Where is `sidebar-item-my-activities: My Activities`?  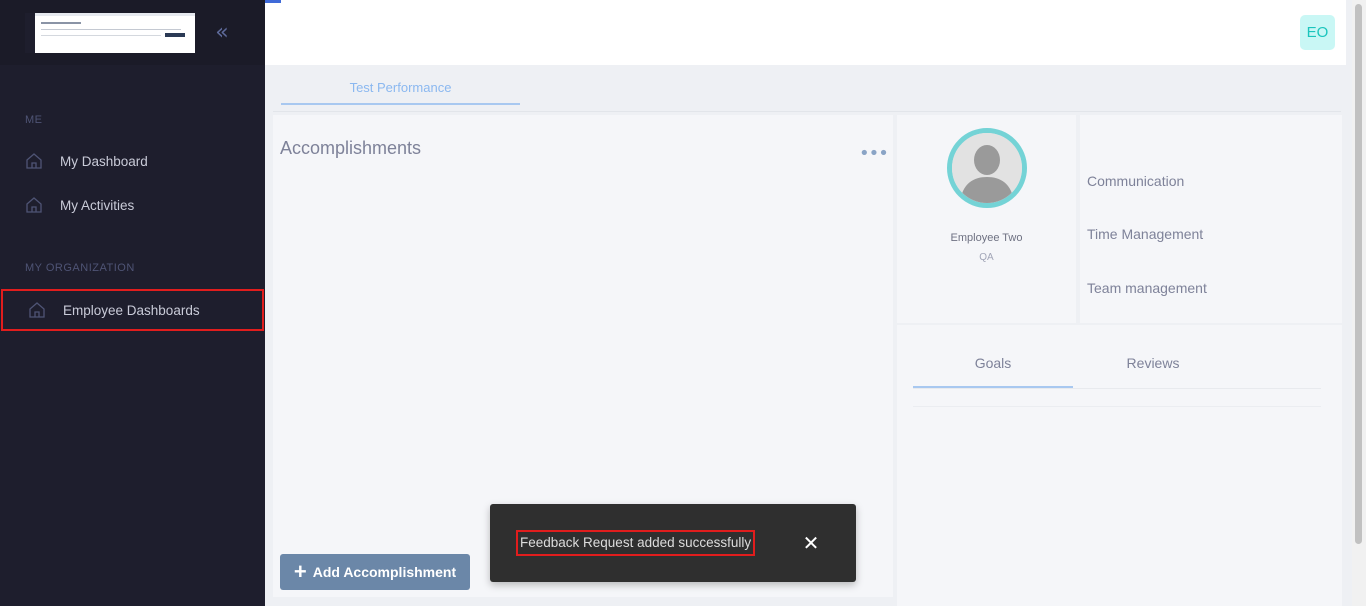
sidebar-item-my-activities: My Activities is located at coordinates (132, 205).